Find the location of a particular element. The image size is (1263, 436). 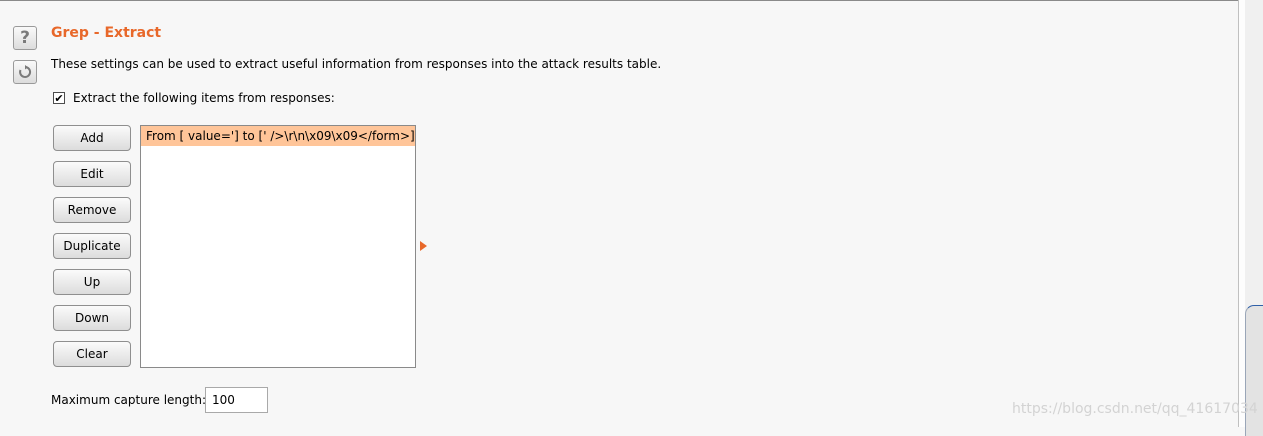

max-capture-input is located at coordinates (236, 400).